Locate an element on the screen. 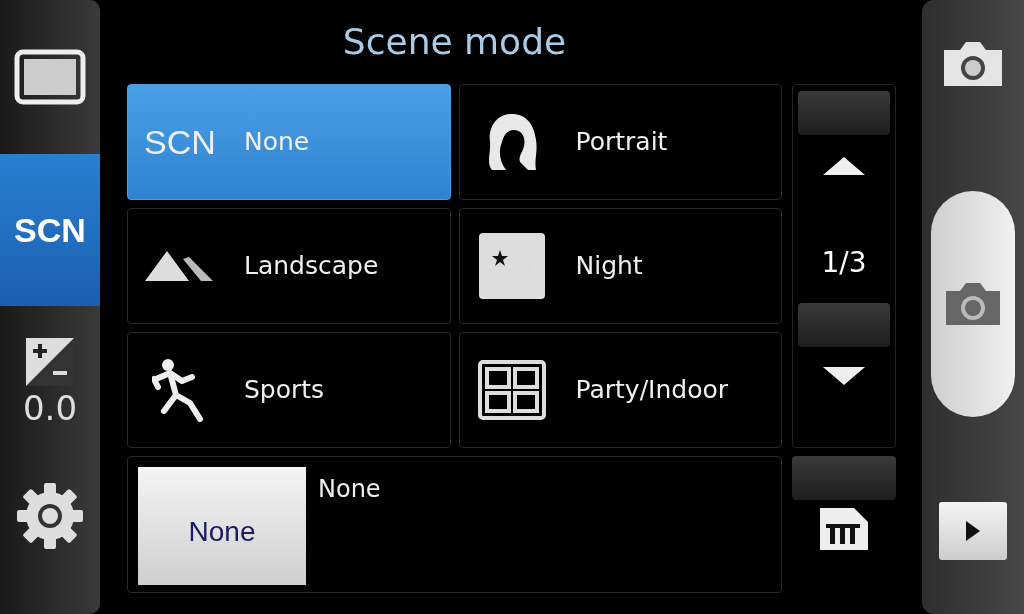  scene-mode-button: SCN is located at coordinates (50, 230).